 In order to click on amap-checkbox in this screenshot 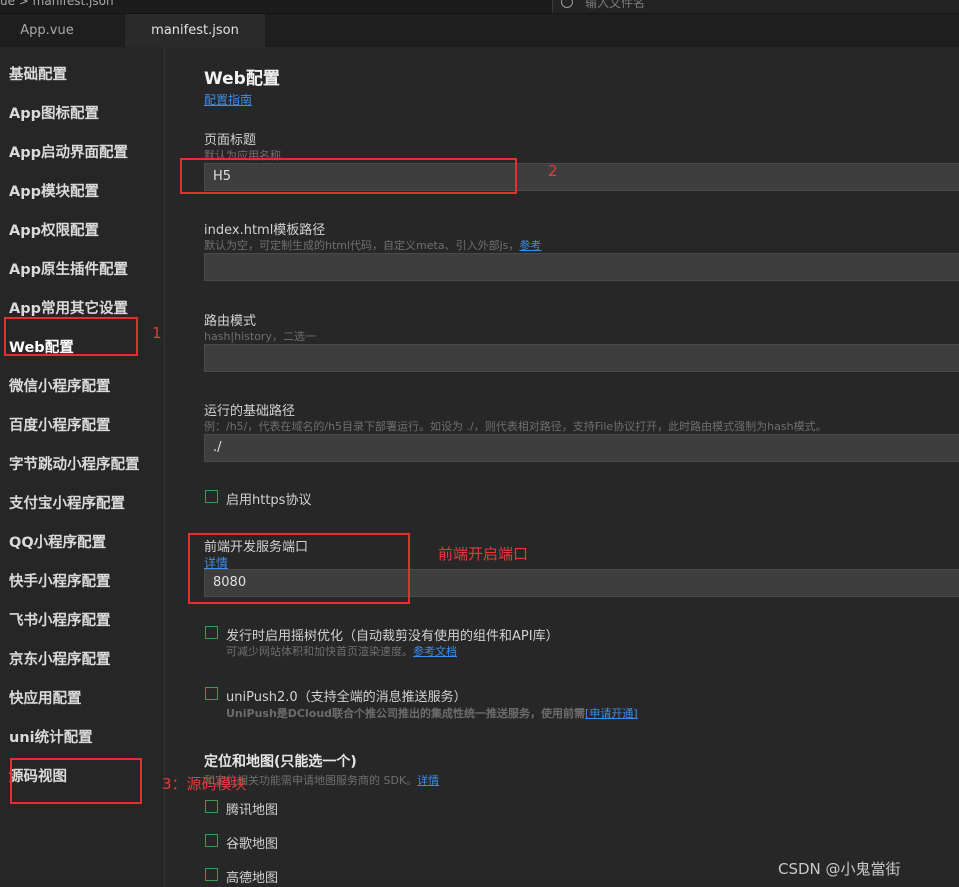, I will do `click(211, 874)`.